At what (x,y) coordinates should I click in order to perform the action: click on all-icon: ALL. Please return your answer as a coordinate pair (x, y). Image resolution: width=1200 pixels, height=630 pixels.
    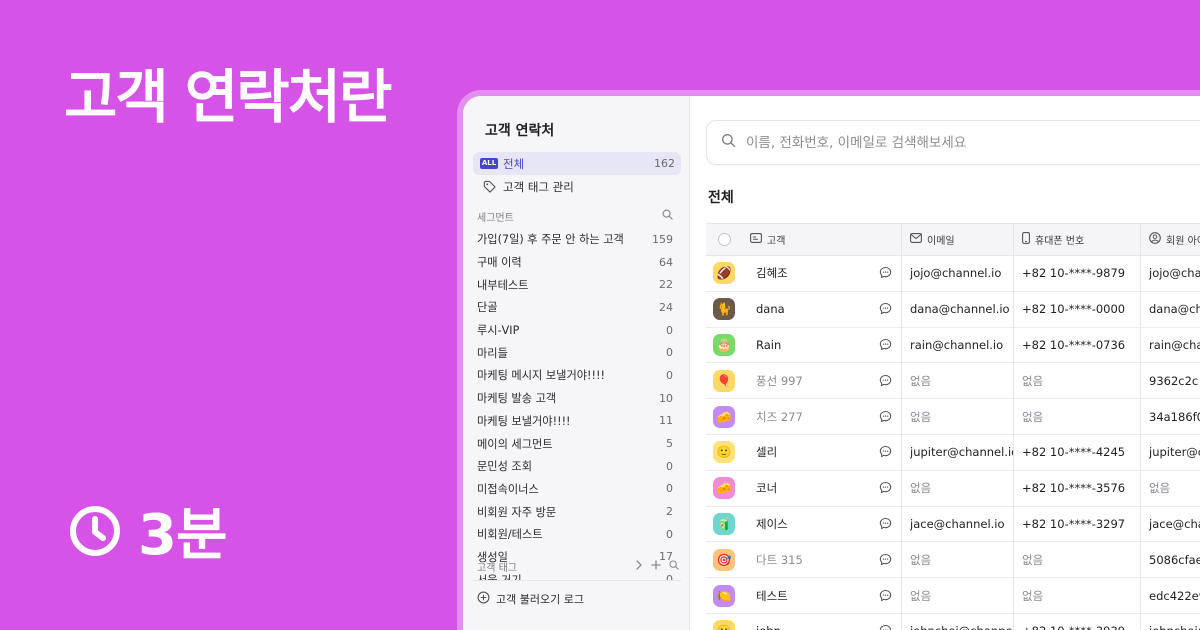
    Looking at the image, I should click on (489, 163).